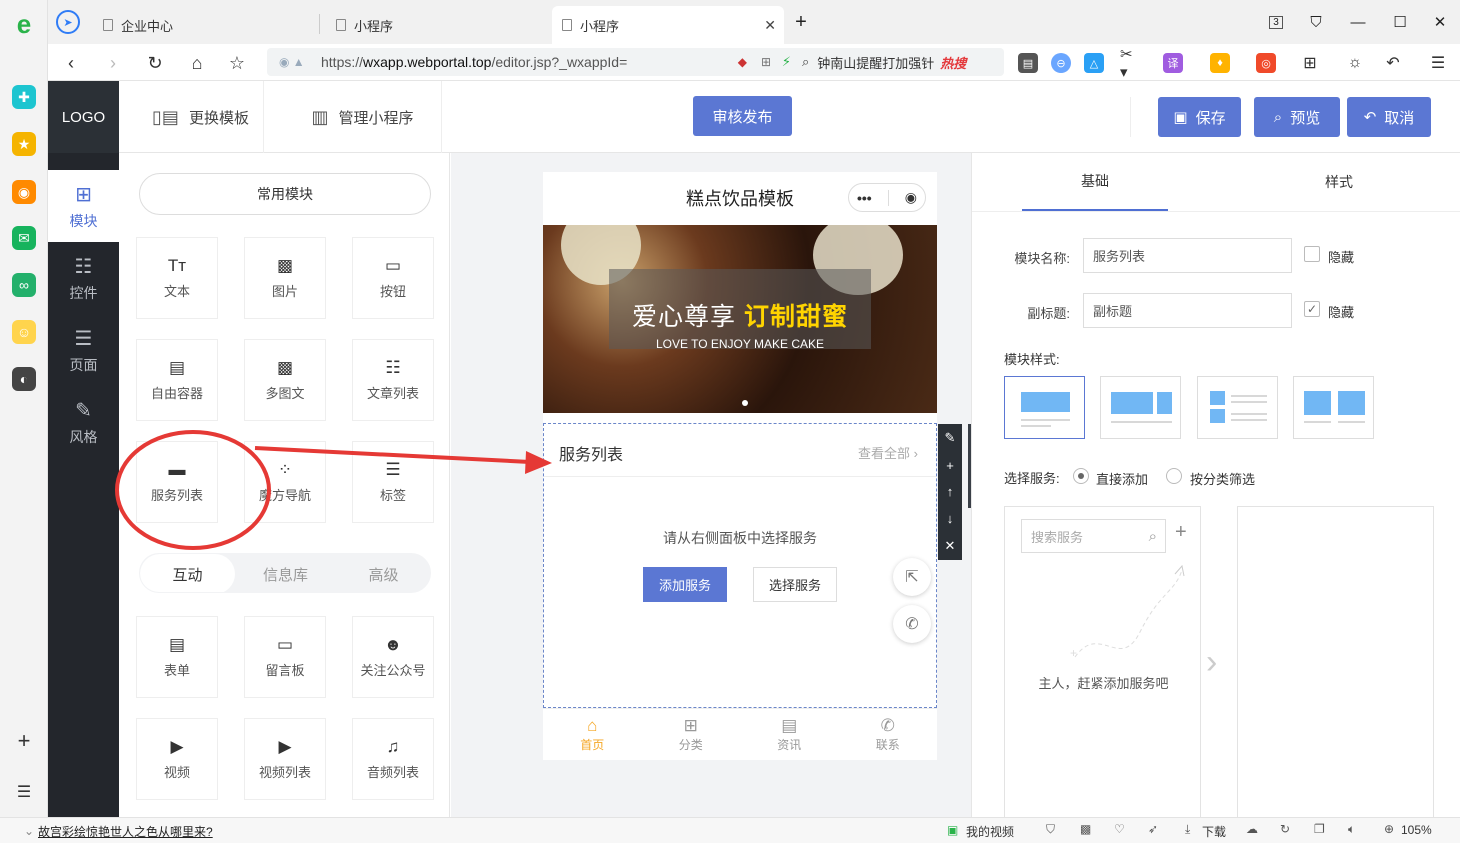  I want to click on module-form: ▤ 表单, so click(177, 657).